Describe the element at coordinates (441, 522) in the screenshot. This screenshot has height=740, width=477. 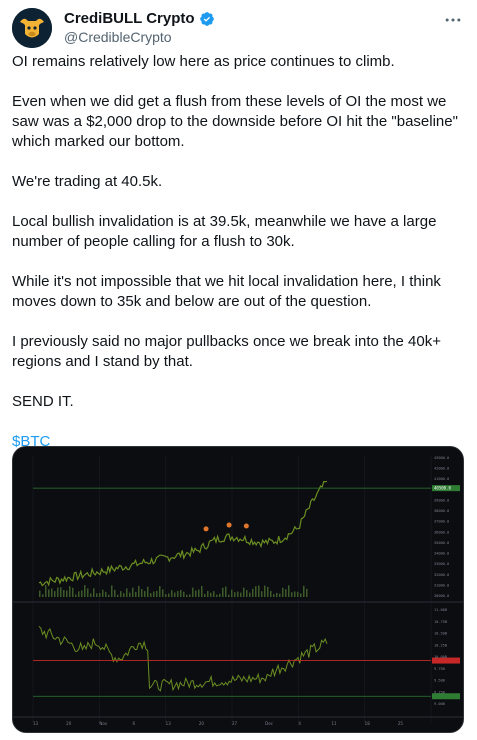
I see `price-tick-label: 37000.0` at that location.